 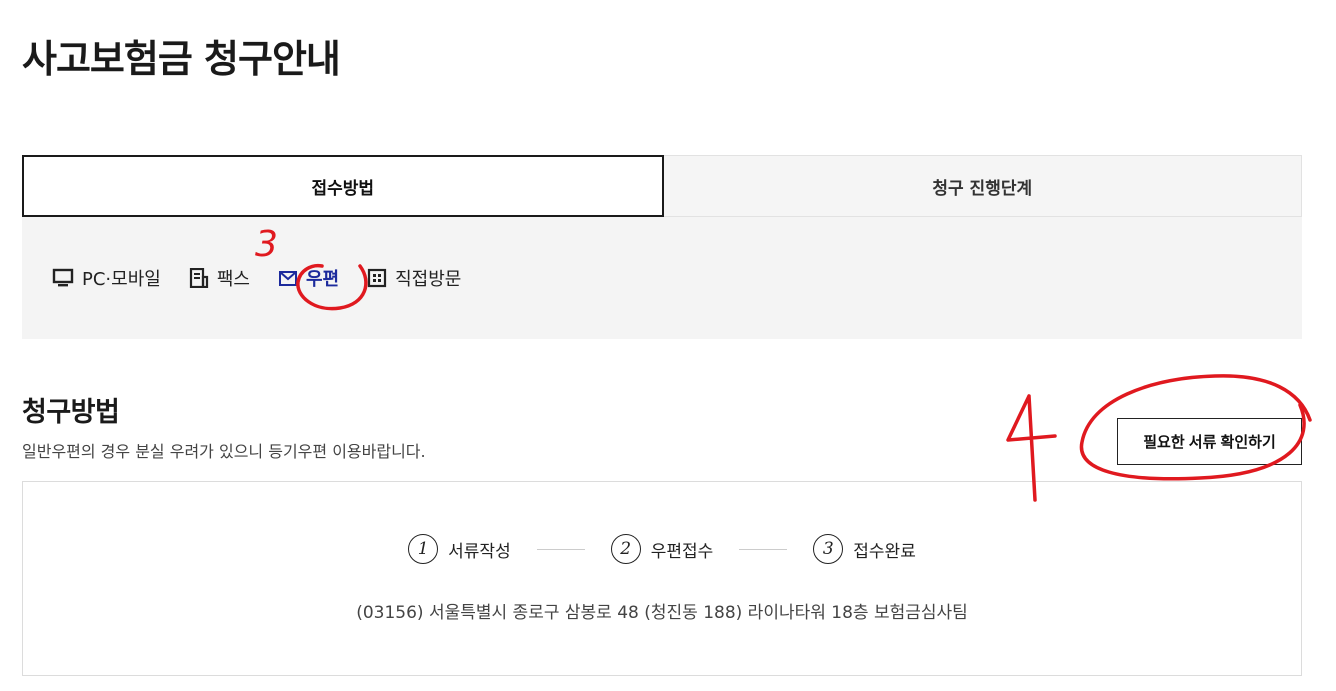 What do you see at coordinates (428, 279) in the screenshot?
I see `method-label: 직접방문` at bounding box center [428, 279].